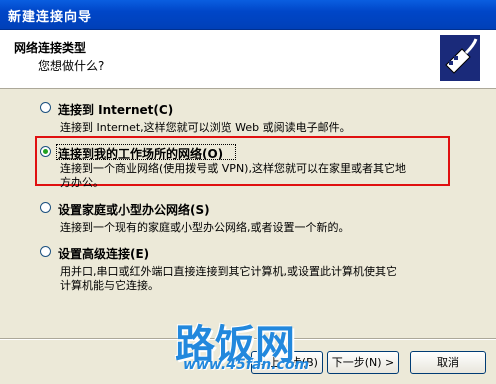 This screenshot has width=496, height=384. What do you see at coordinates (104, 254) in the screenshot?
I see `option-advanced-label: 设置高级连接(E)` at bounding box center [104, 254].